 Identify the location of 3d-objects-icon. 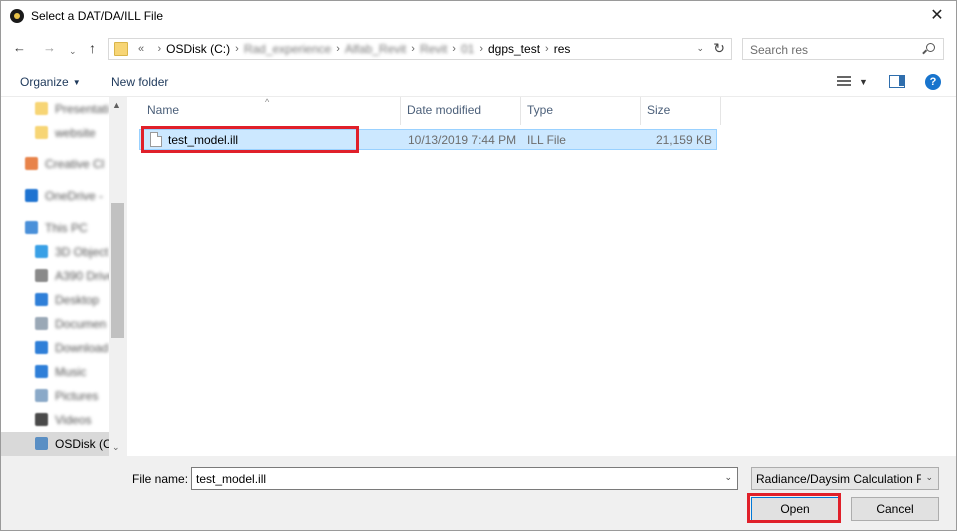
(41, 251).